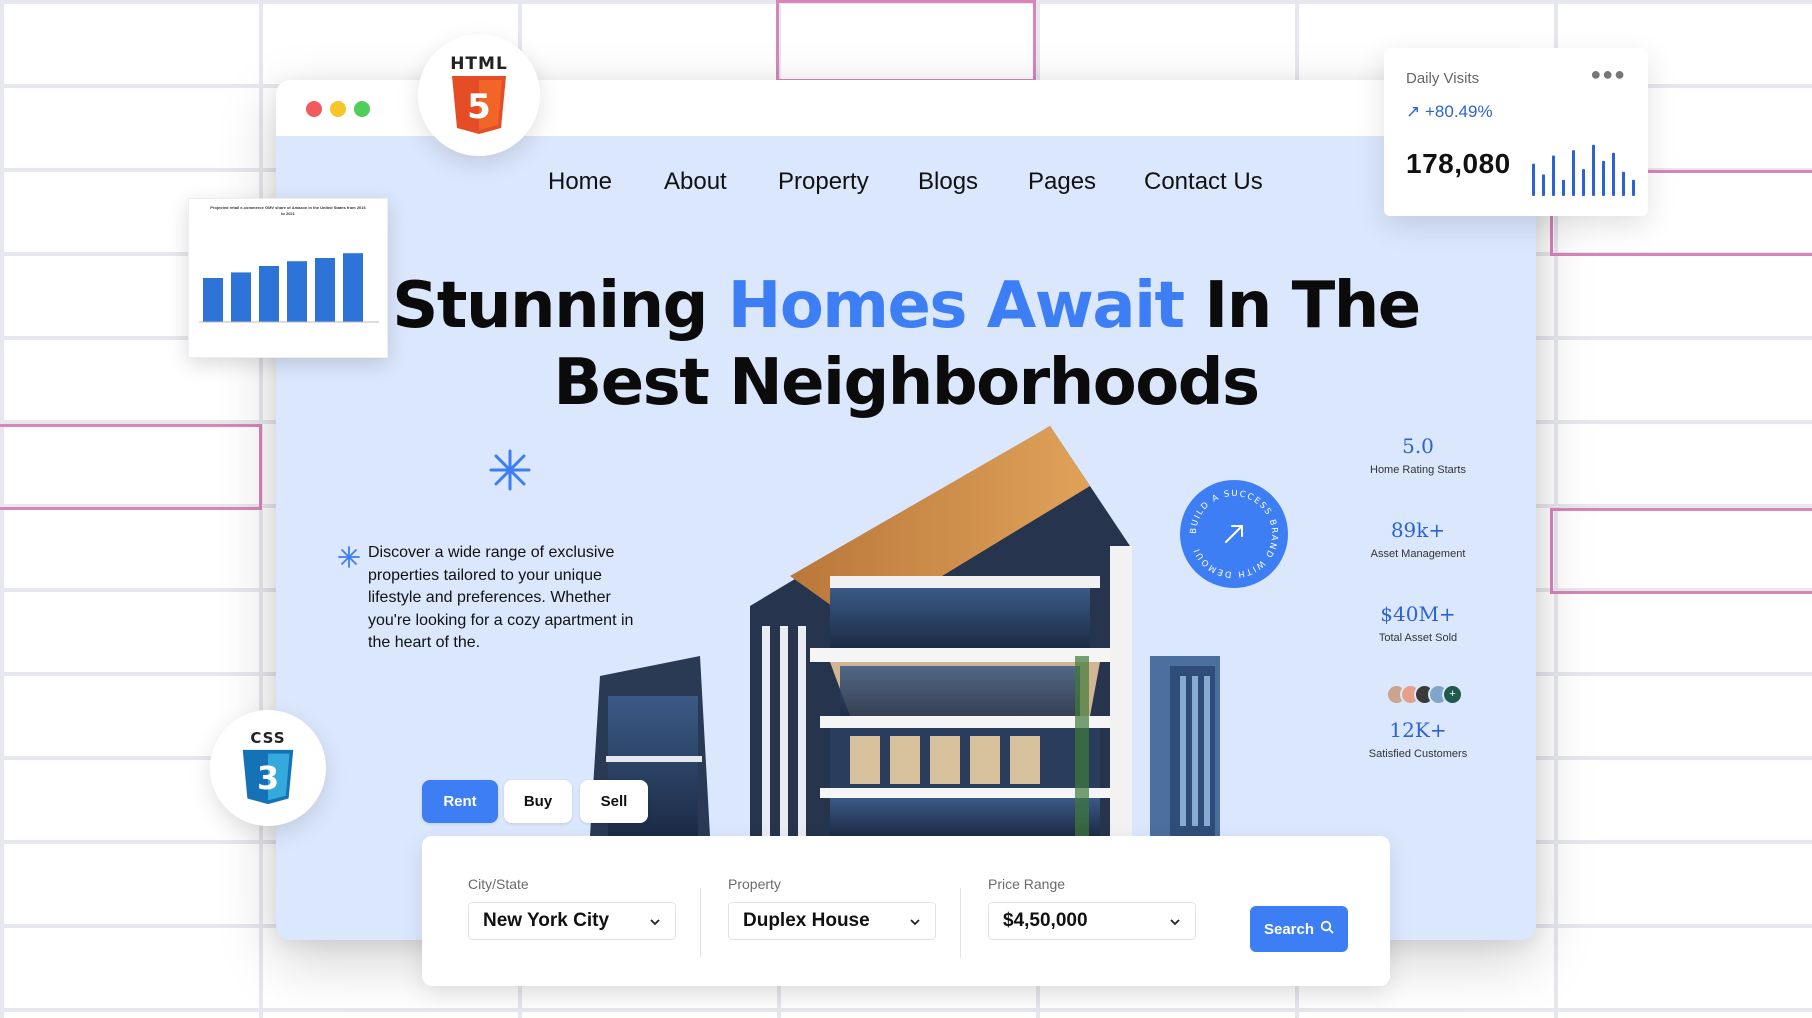 Image resolution: width=1812 pixels, height=1018 pixels. I want to click on search-button: Search, so click(1299, 929).